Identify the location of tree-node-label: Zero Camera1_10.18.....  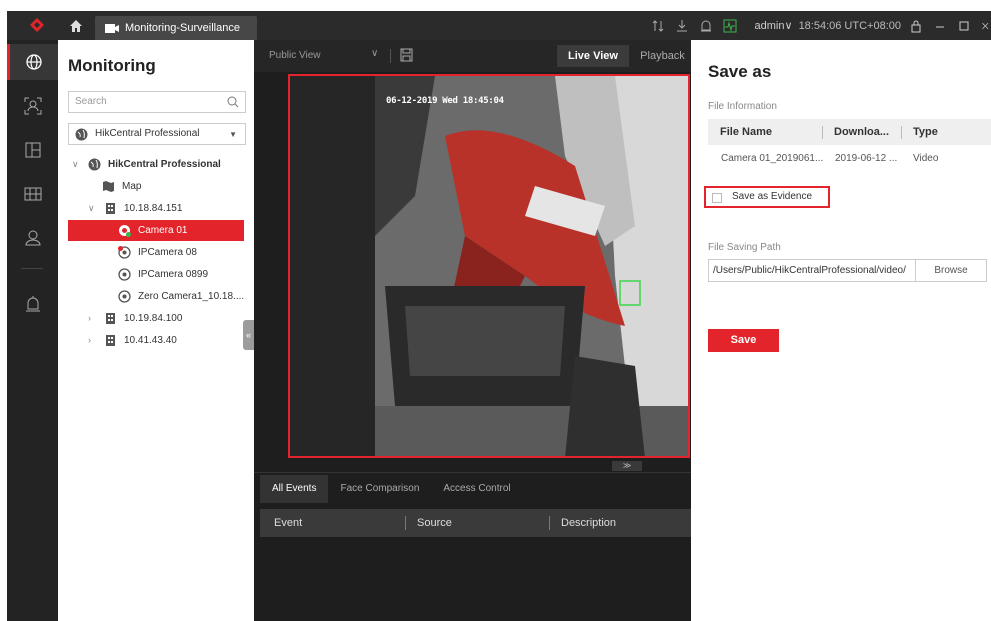
(191, 296).